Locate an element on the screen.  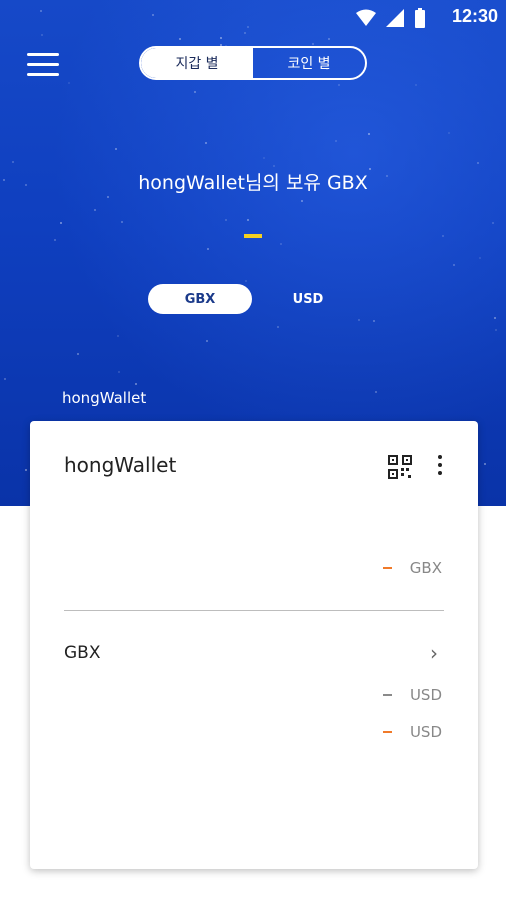
holdings-headline: hongWallet님의 보유 GBX is located at coordinates (253, 183).